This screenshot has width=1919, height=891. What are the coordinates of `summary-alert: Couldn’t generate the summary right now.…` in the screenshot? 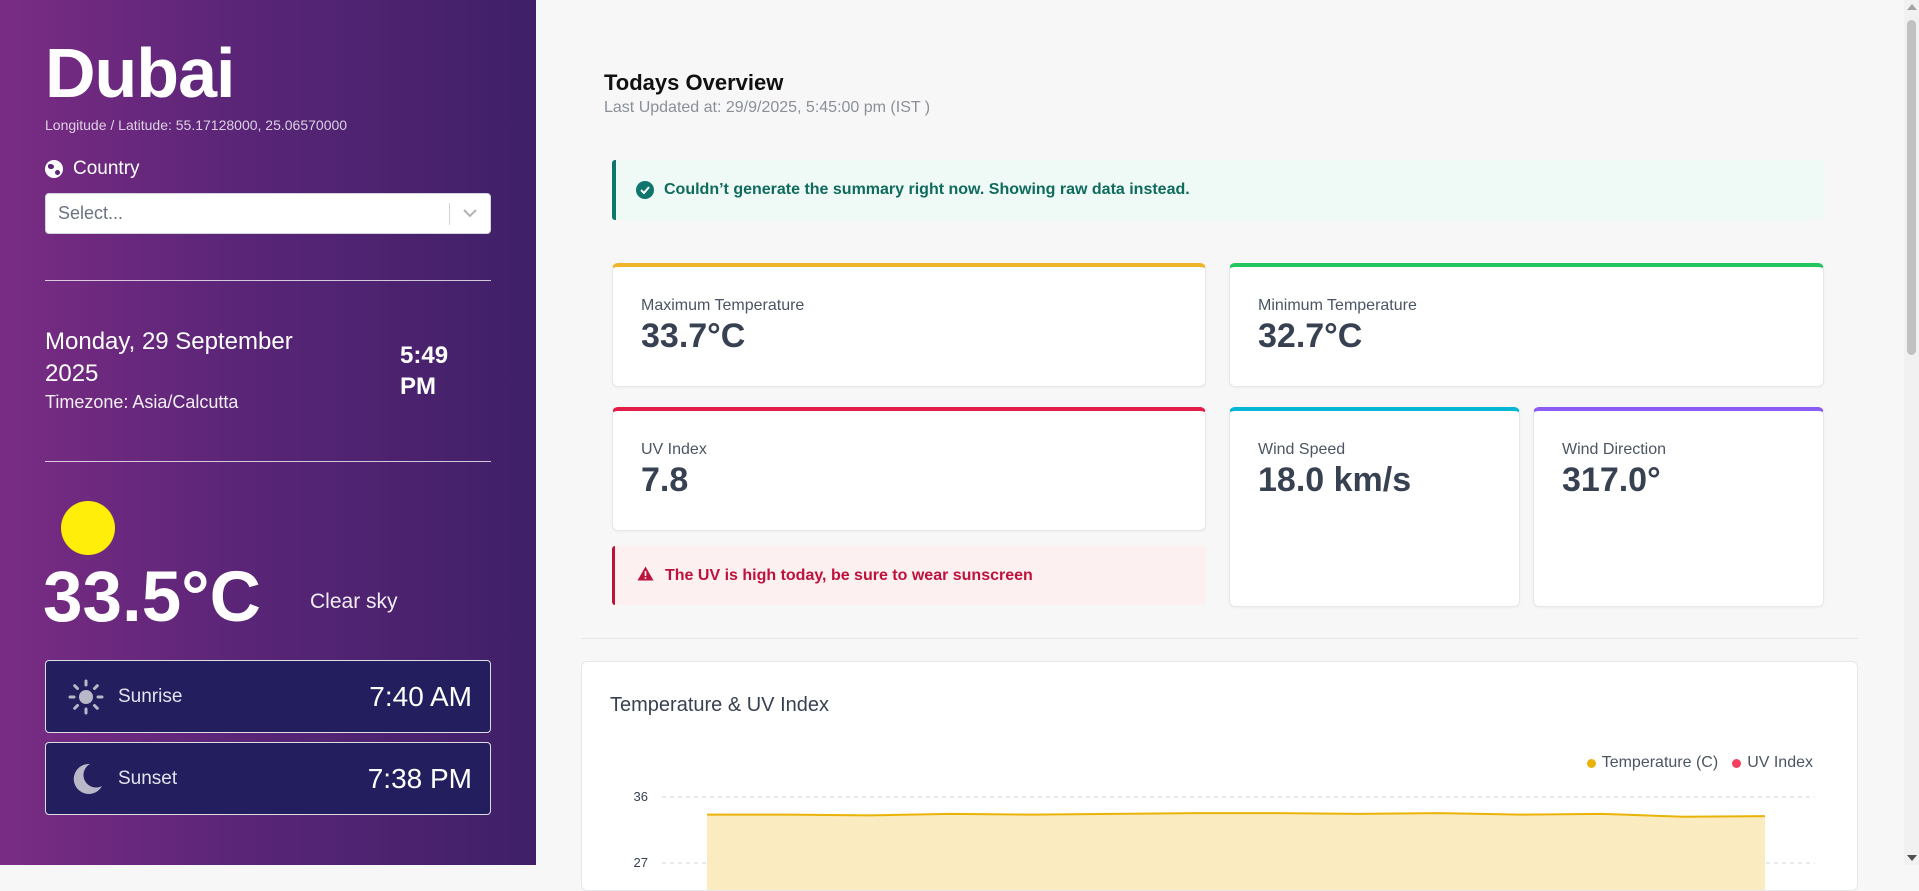 It's located at (1218, 190).